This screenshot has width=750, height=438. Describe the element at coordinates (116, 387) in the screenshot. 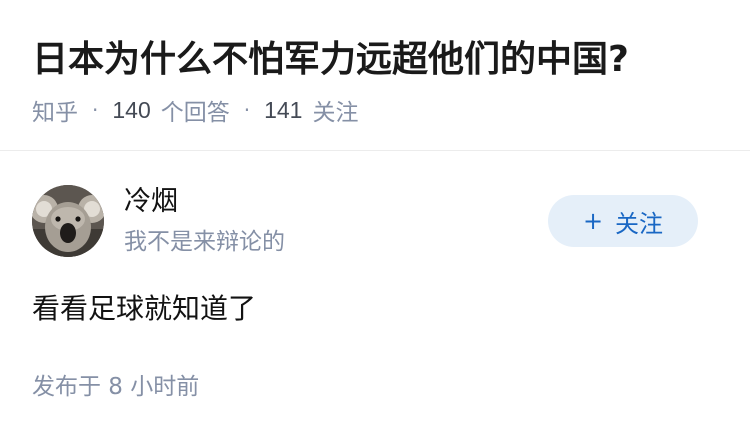

I see `publish-time: 发布于 8 小时前` at that location.